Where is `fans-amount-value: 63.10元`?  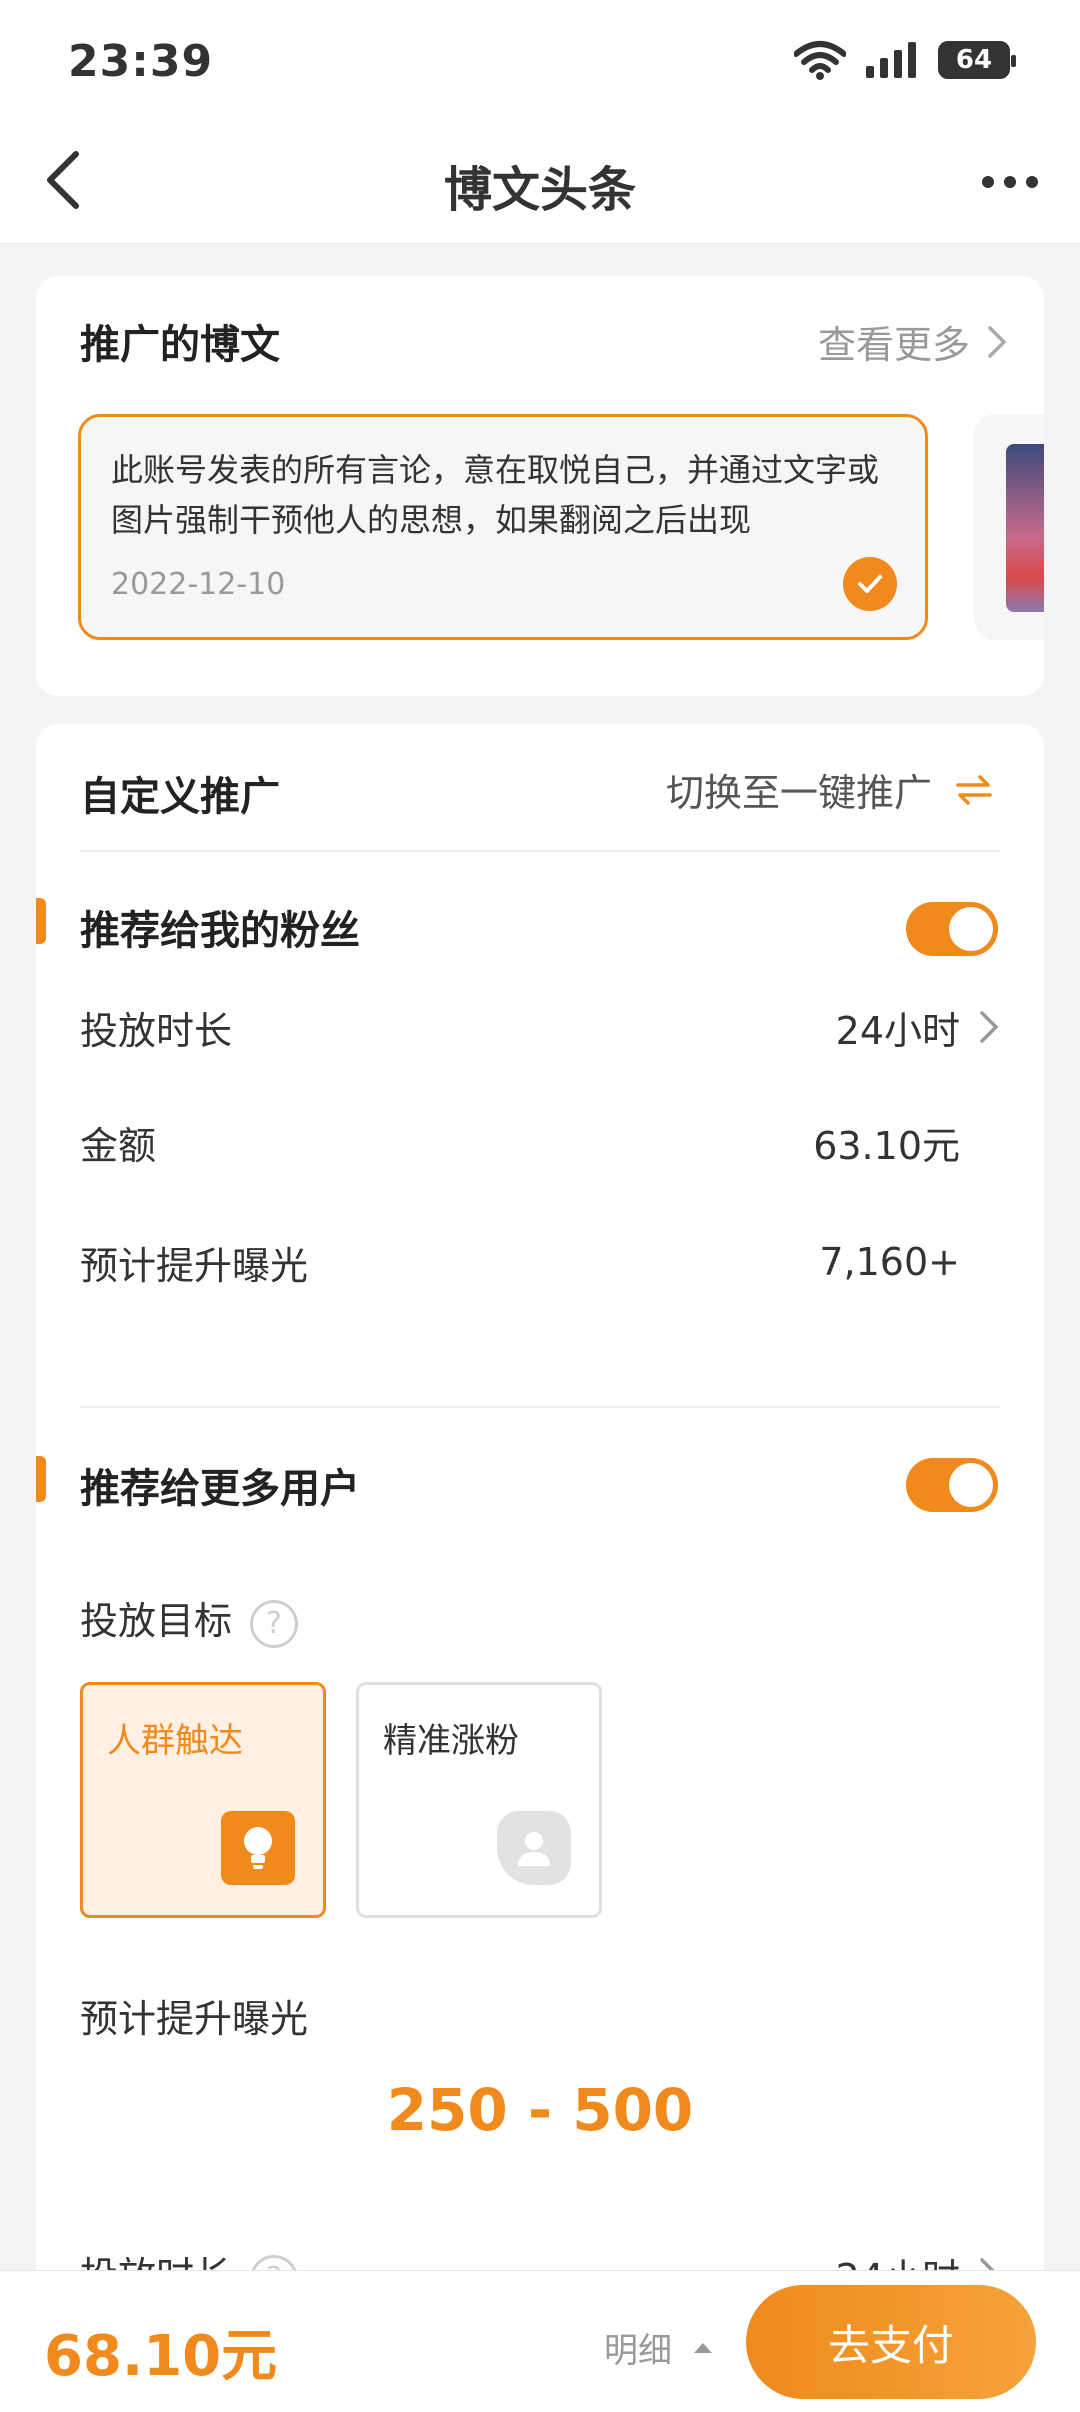
fans-amount-value: 63.10元 is located at coordinates (886, 1145).